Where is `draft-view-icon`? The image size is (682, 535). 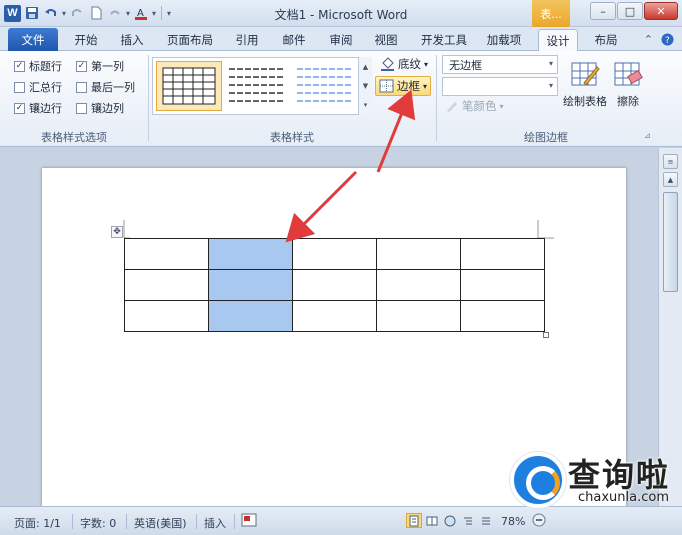 draft-view-icon is located at coordinates (486, 520).